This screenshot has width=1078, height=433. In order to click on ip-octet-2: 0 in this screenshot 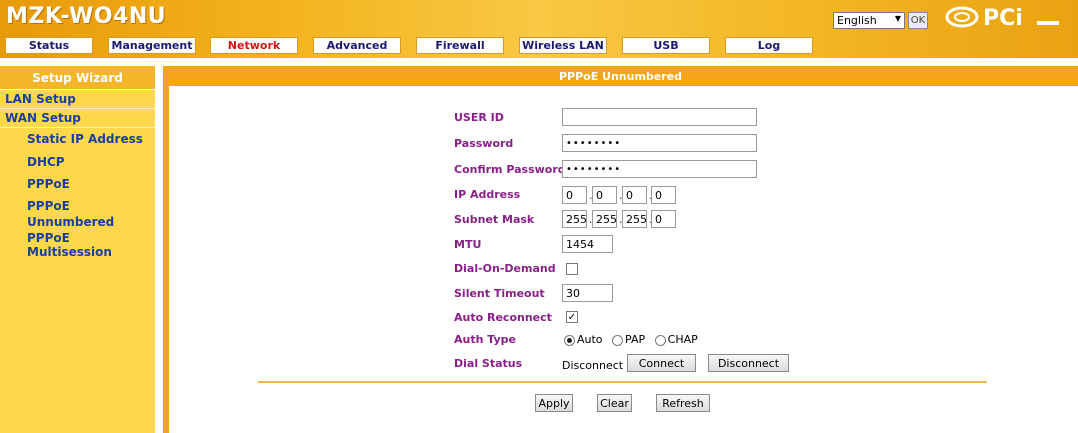, I will do `click(604, 195)`.